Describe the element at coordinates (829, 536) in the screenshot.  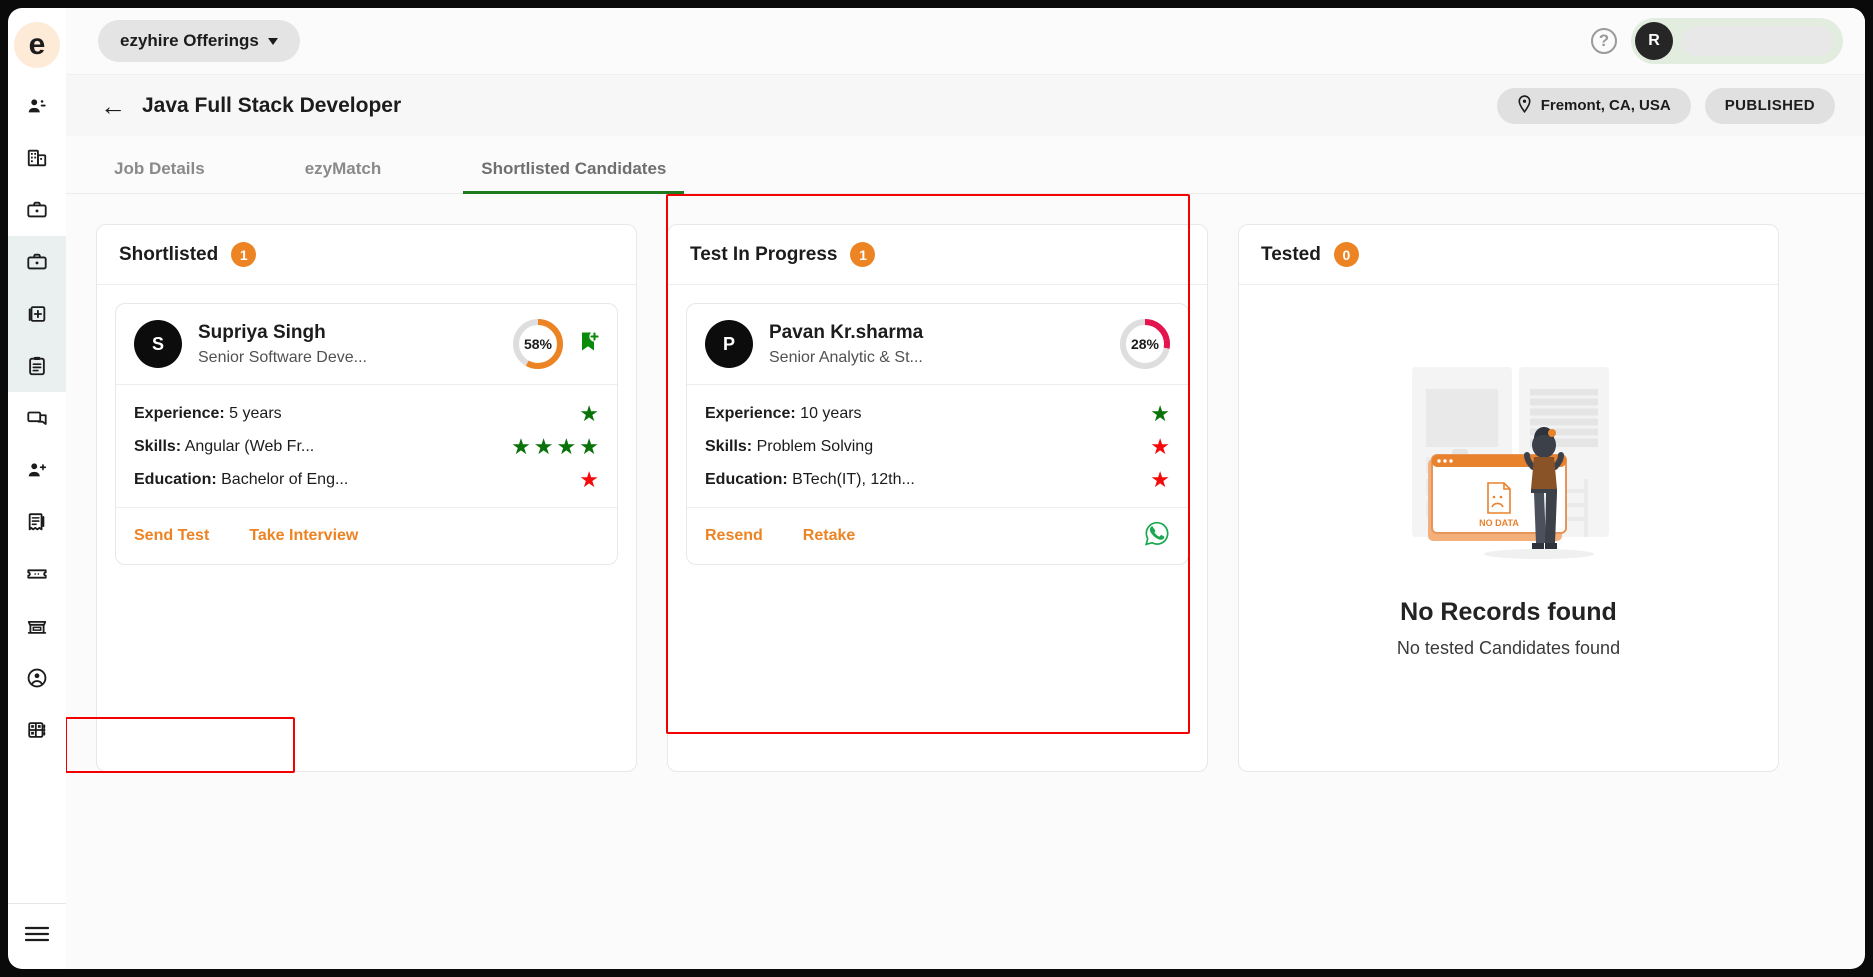
I see `retake-button: Retake` at that location.